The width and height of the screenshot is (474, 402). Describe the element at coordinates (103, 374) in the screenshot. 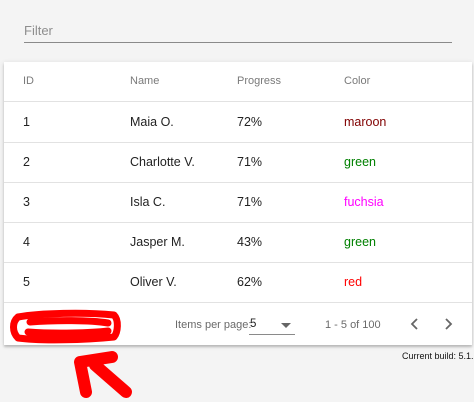

I see `red-arrow` at that location.